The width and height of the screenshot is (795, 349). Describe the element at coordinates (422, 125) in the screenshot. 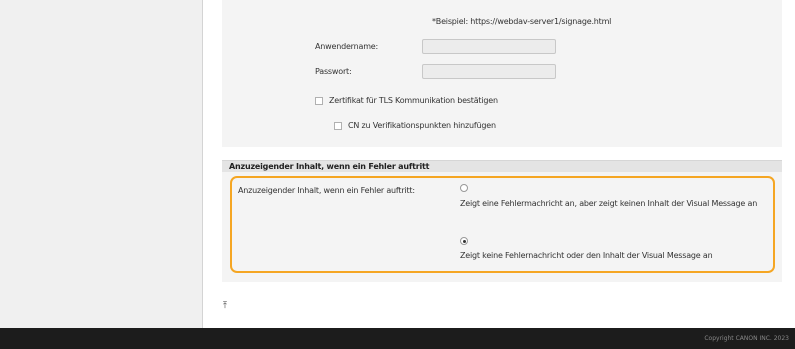

I see `cn-add-label: CN zu Verifikationspunkten hinzufügen` at that location.